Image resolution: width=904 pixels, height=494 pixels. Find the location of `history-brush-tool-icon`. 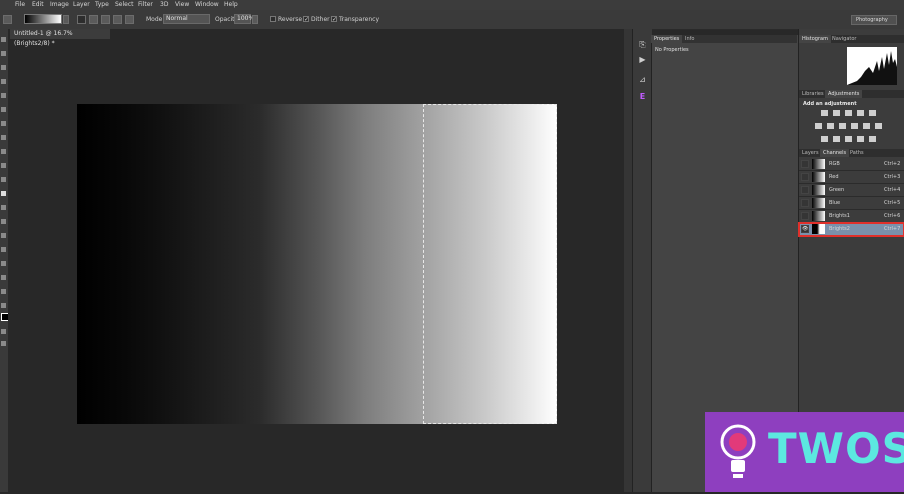

history-brush-tool-icon is located at coordinates (3, 165).